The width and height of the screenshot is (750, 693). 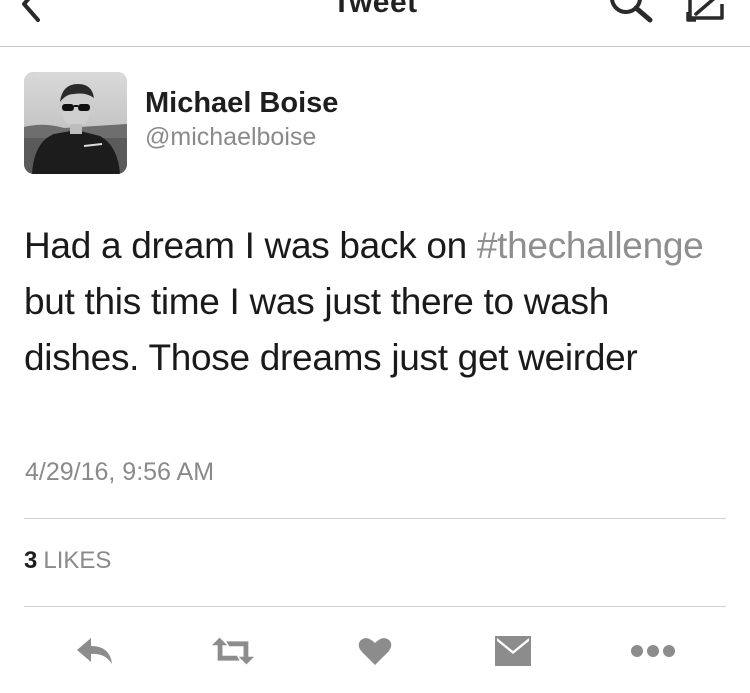 I want to click on retweet-button, so click(x=233, y=651).